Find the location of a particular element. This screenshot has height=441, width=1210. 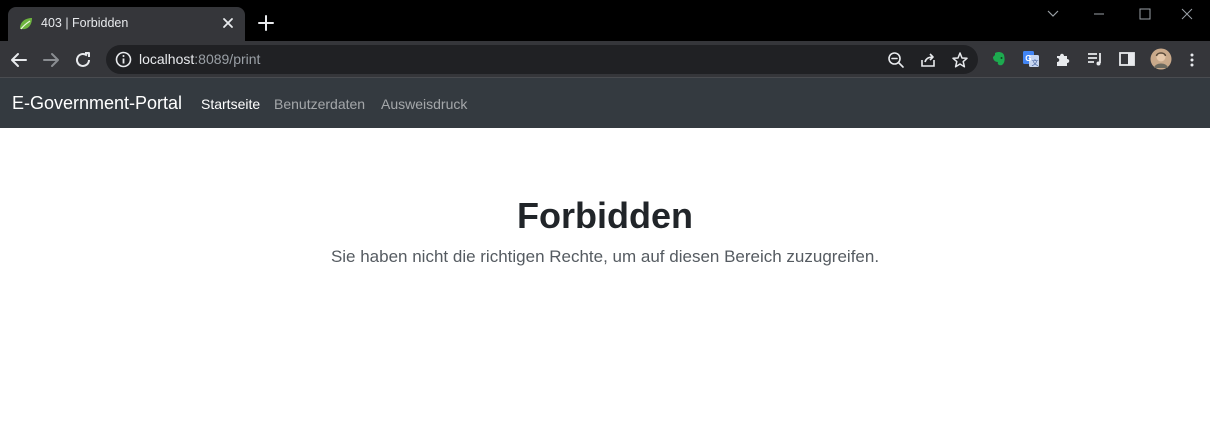

info-icon is located at coordinates (123, 59).